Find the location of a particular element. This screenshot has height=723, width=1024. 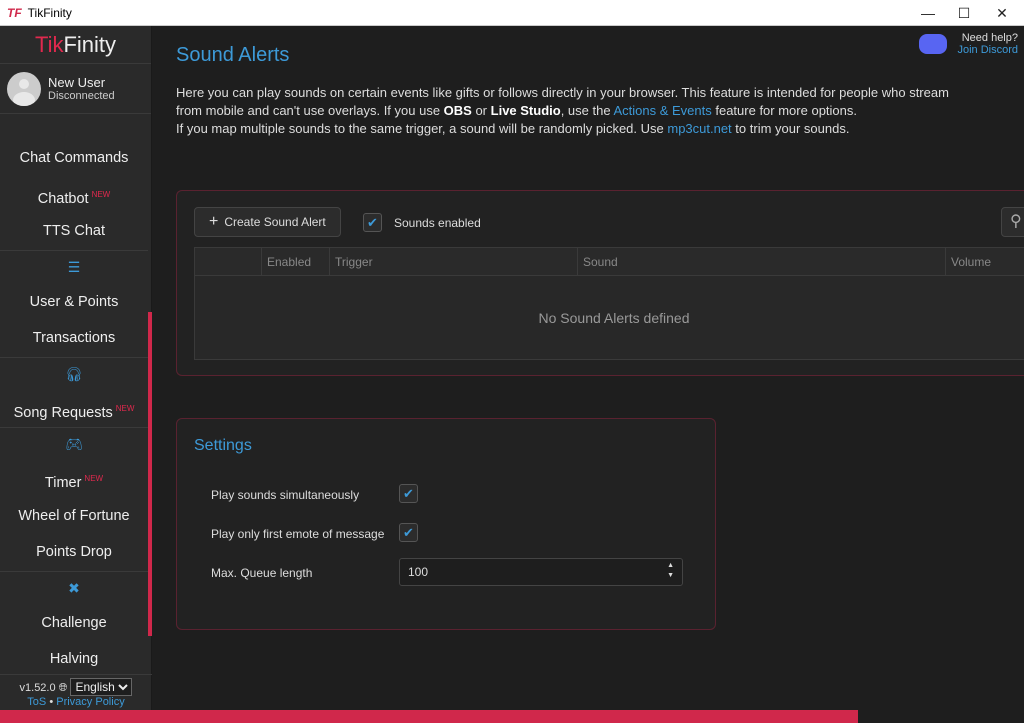

sidebar-item-tts-chat: TTS Chat is located at coordinates (74, 231).